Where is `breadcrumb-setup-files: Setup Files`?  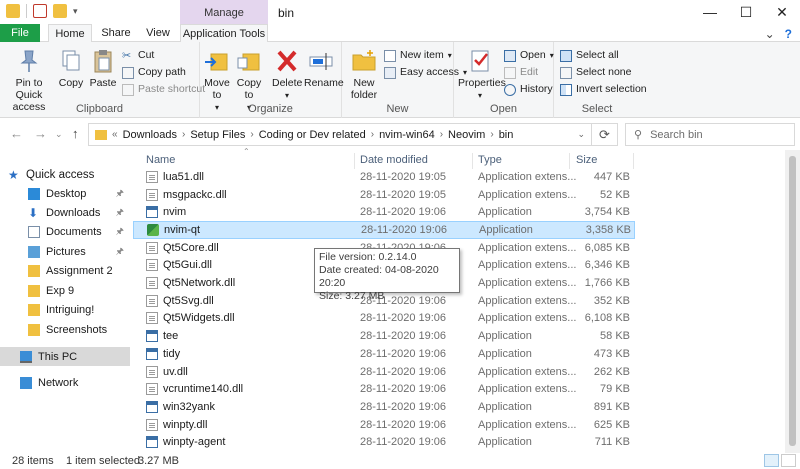 breadcrumb-setup-files: Setup Files is located at coordinates (217, 135).